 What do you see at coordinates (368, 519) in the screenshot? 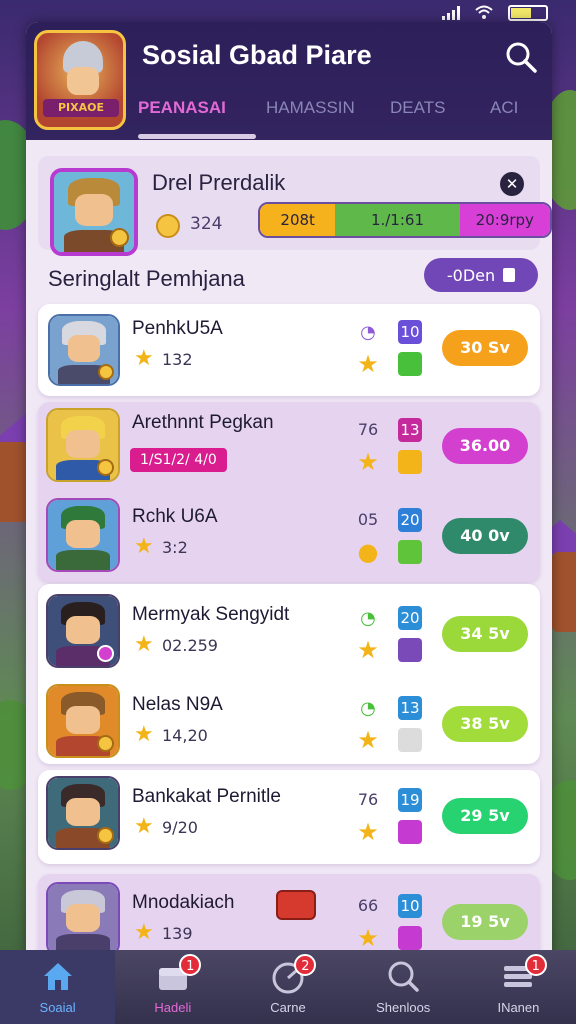
I see `player-stat: 05` at bounding box center [368, 519].